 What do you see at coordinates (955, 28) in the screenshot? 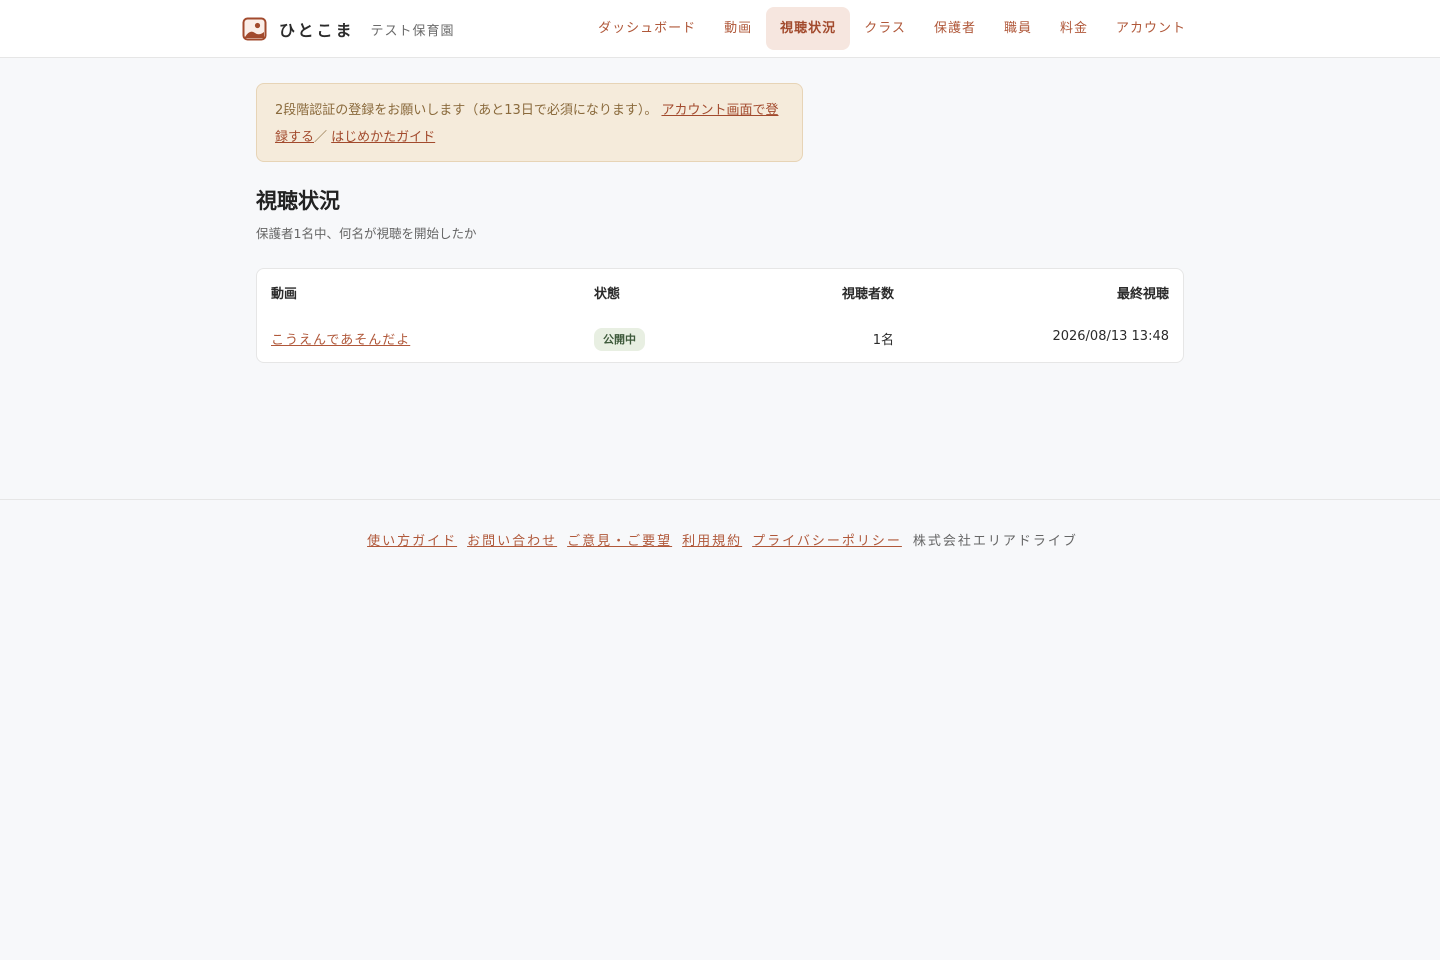
I see `nav-item-guardians: 保護者` at bounding box center [955, 28].